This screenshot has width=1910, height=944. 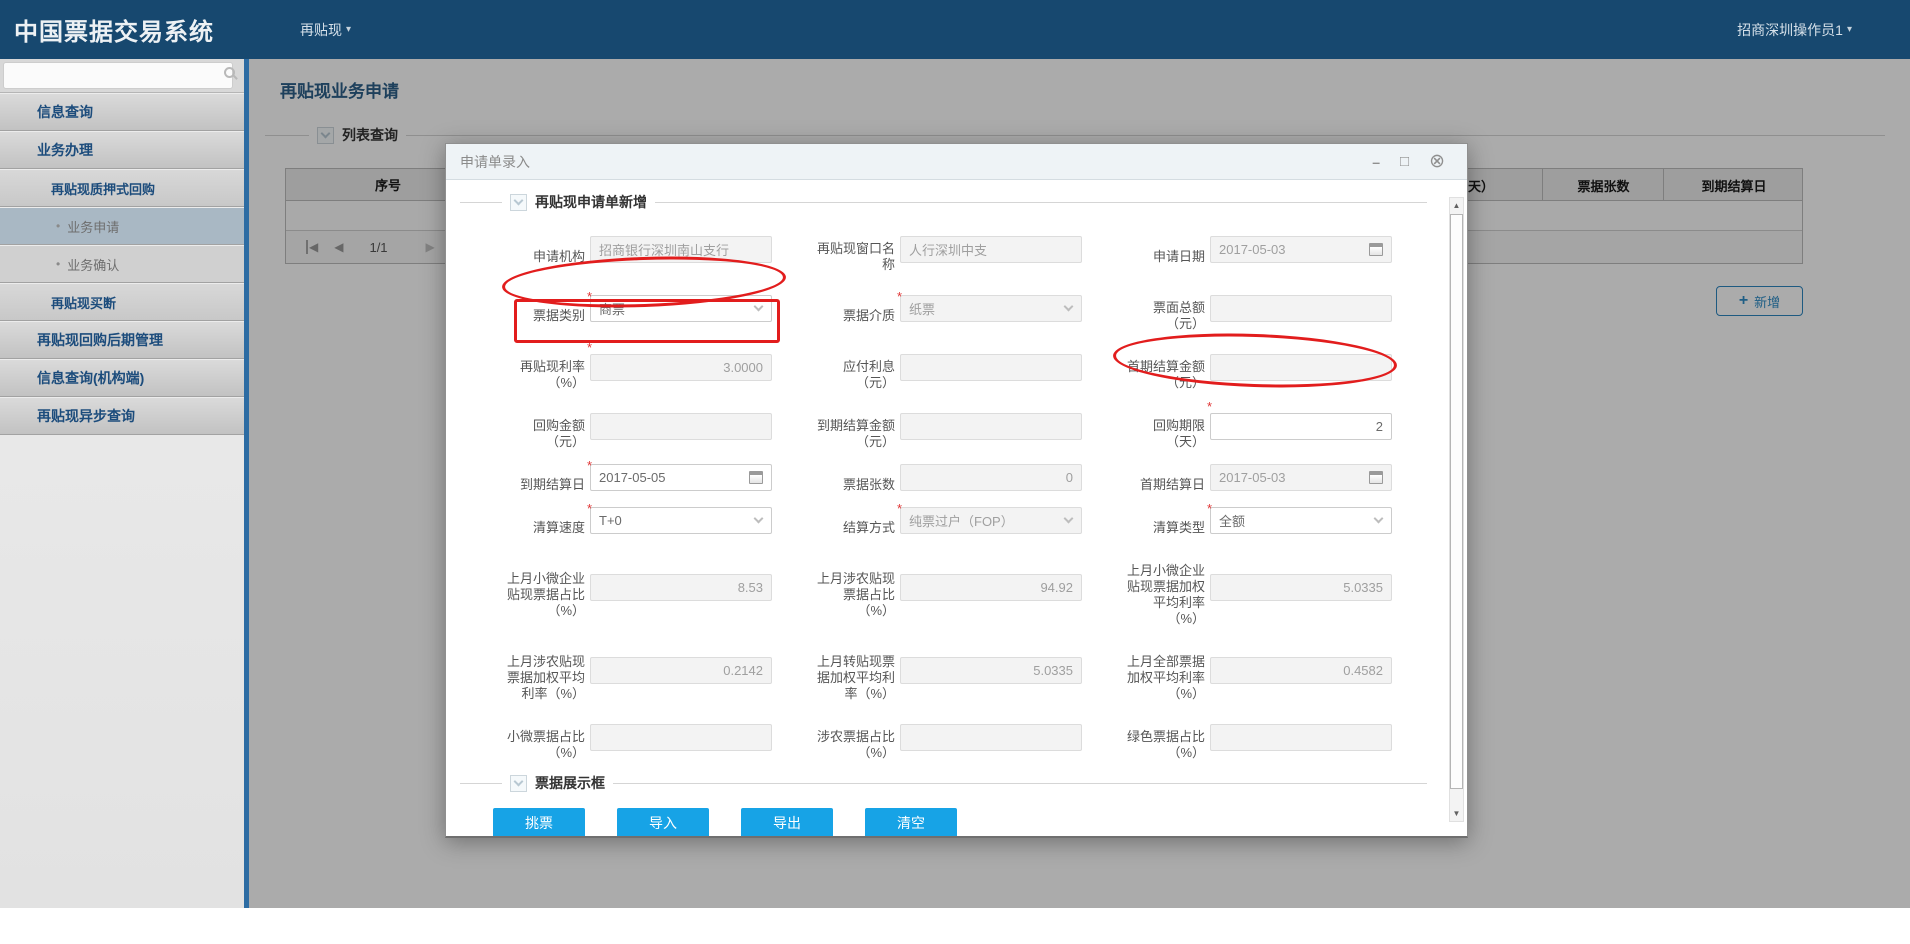 I want to click on sidebar-item: 业务办理, so click(x=122, y=150).